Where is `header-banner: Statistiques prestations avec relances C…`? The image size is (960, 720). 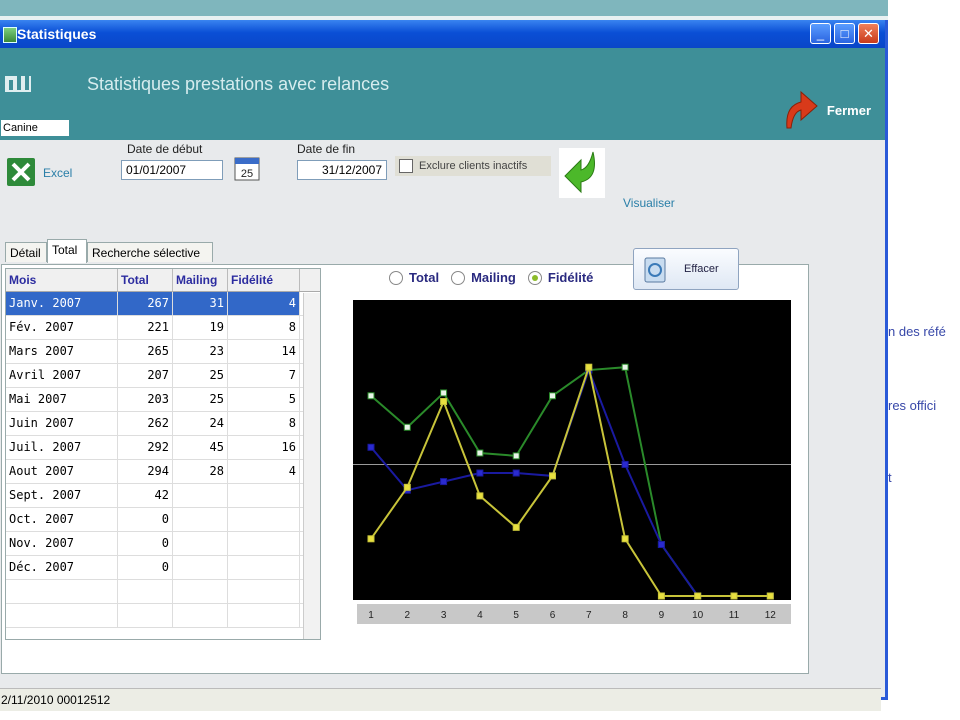
header-banner: Statistiques prestations avec relances C… is located at coordinates (442, 94).